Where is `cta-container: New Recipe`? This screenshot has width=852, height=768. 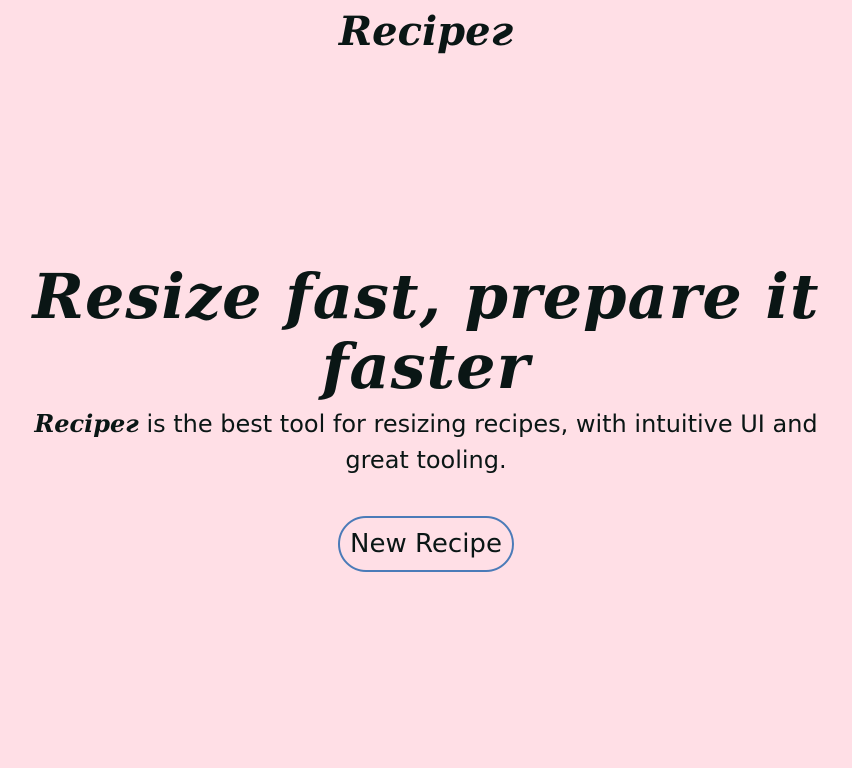 cta-container: New Recipe is located at coordinates (426, 544).